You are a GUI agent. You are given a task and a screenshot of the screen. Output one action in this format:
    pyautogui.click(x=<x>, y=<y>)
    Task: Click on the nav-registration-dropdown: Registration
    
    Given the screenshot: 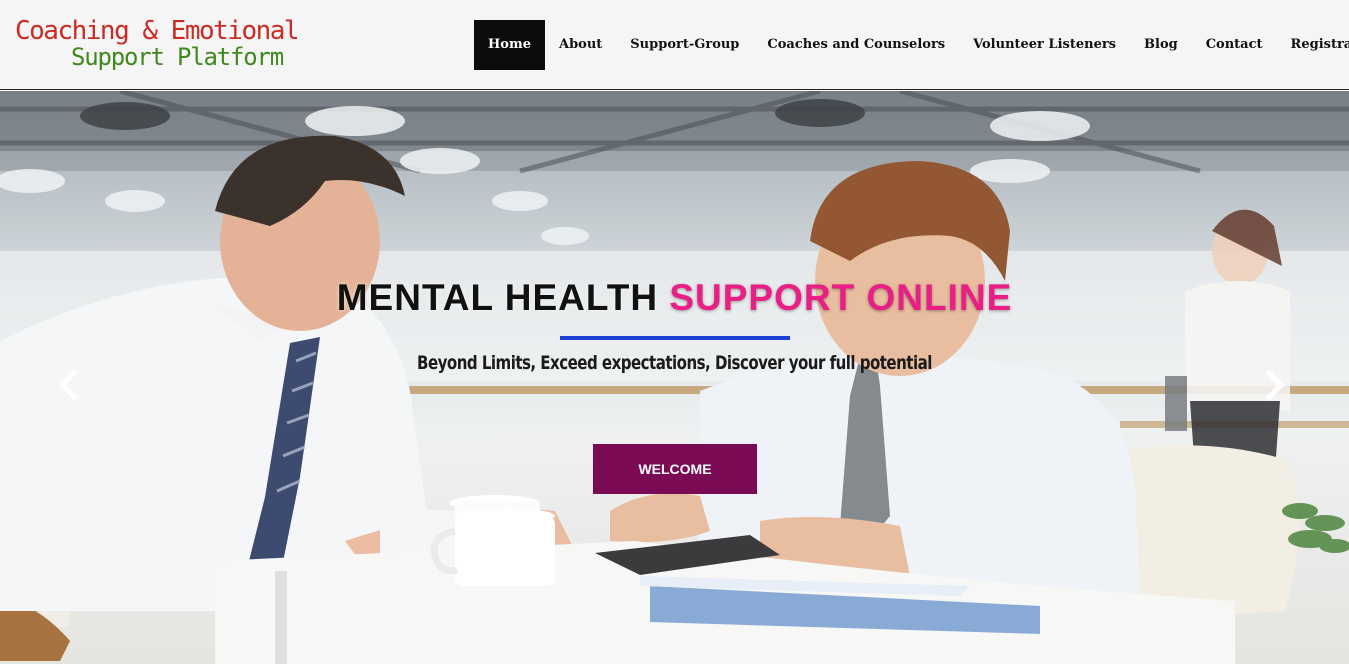 What is the action you would take?
    pyautogui.click(x=1313, y=45)
    